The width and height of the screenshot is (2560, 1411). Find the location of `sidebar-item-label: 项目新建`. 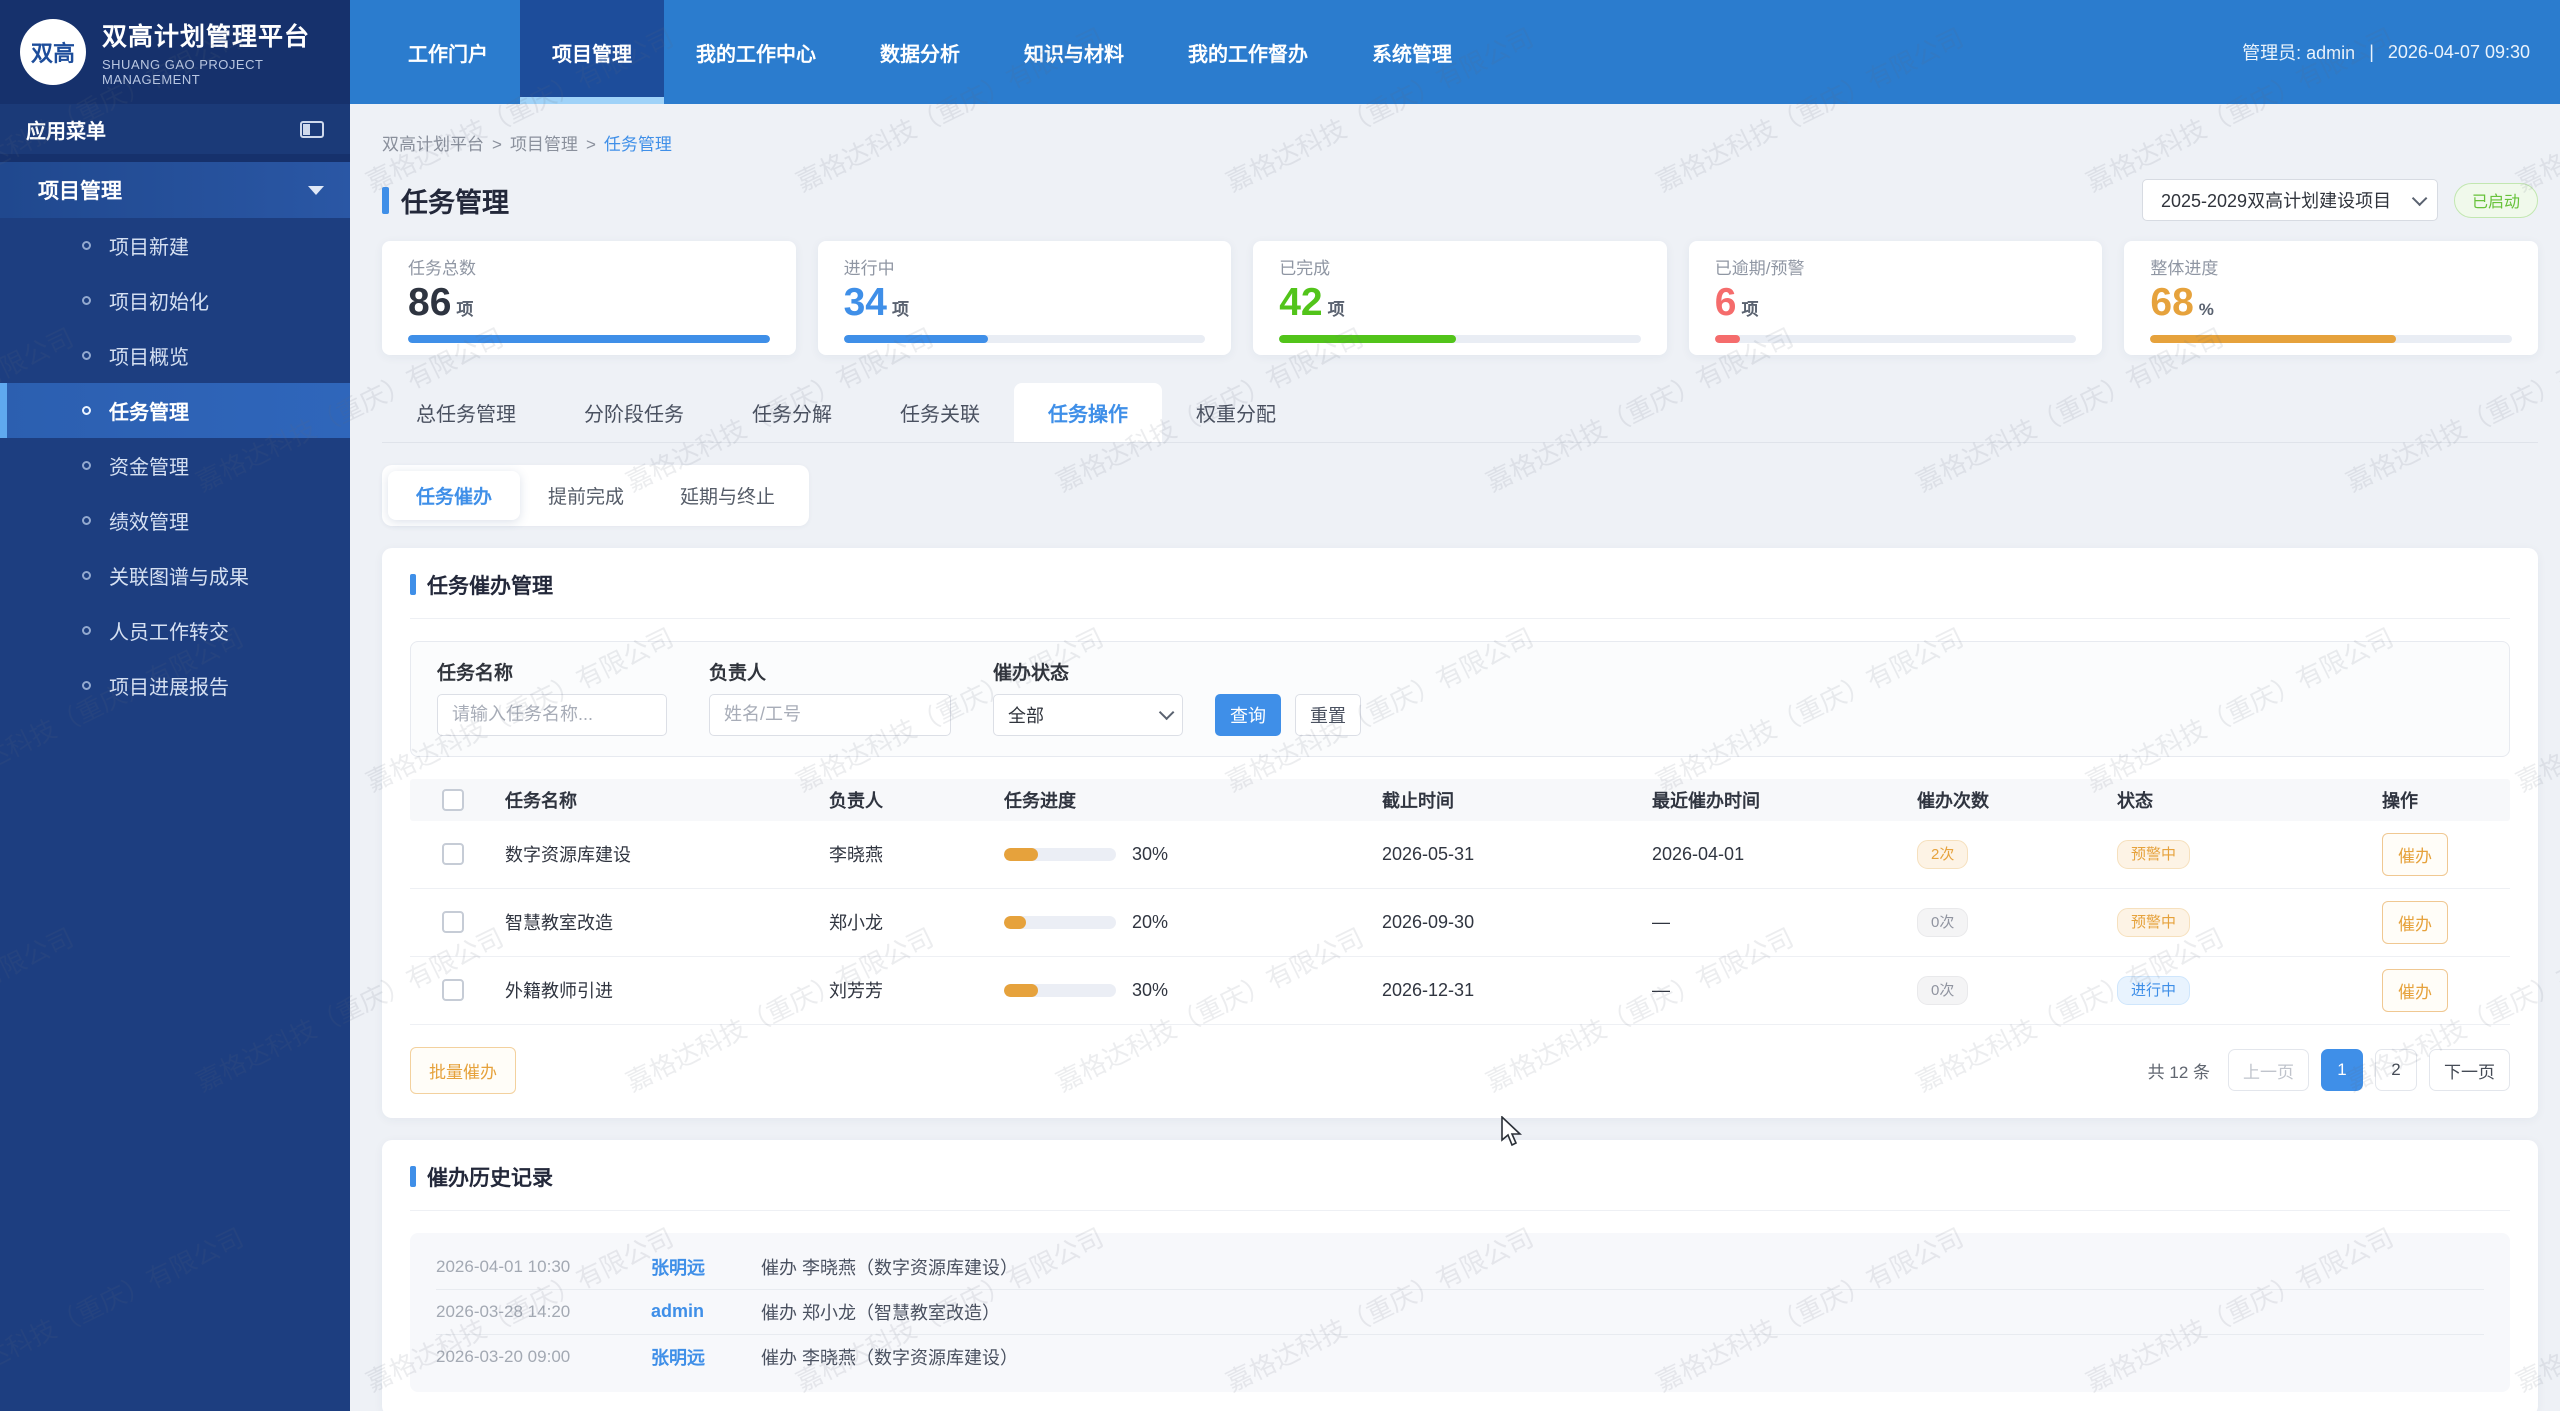

sidebar-item-label: 项目新建 is located at coordinates (149, 248).